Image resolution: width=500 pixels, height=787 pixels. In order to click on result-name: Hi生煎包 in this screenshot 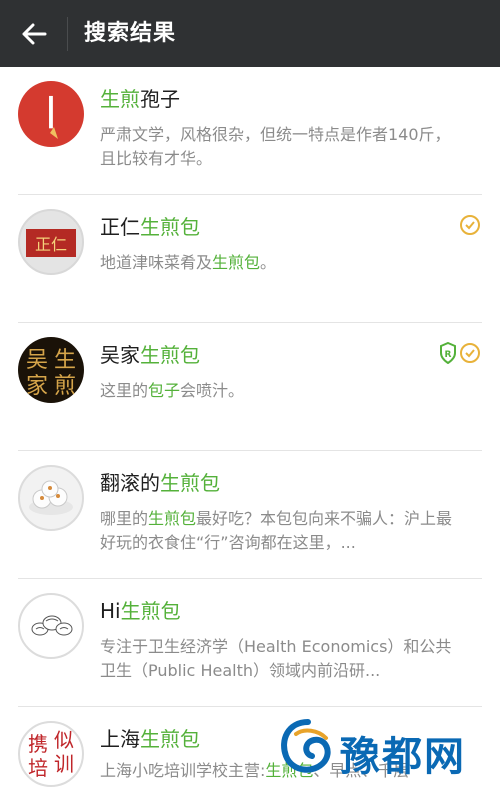, I will do `click(140, 611)`.